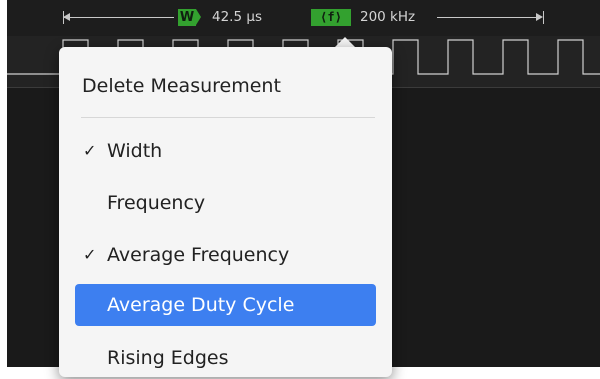 The height and width of the screenshot is (379, 600). Describe the element at coordinates (237, 17) in the screenshot. I see `width-value: 42.5 µs` at that location.